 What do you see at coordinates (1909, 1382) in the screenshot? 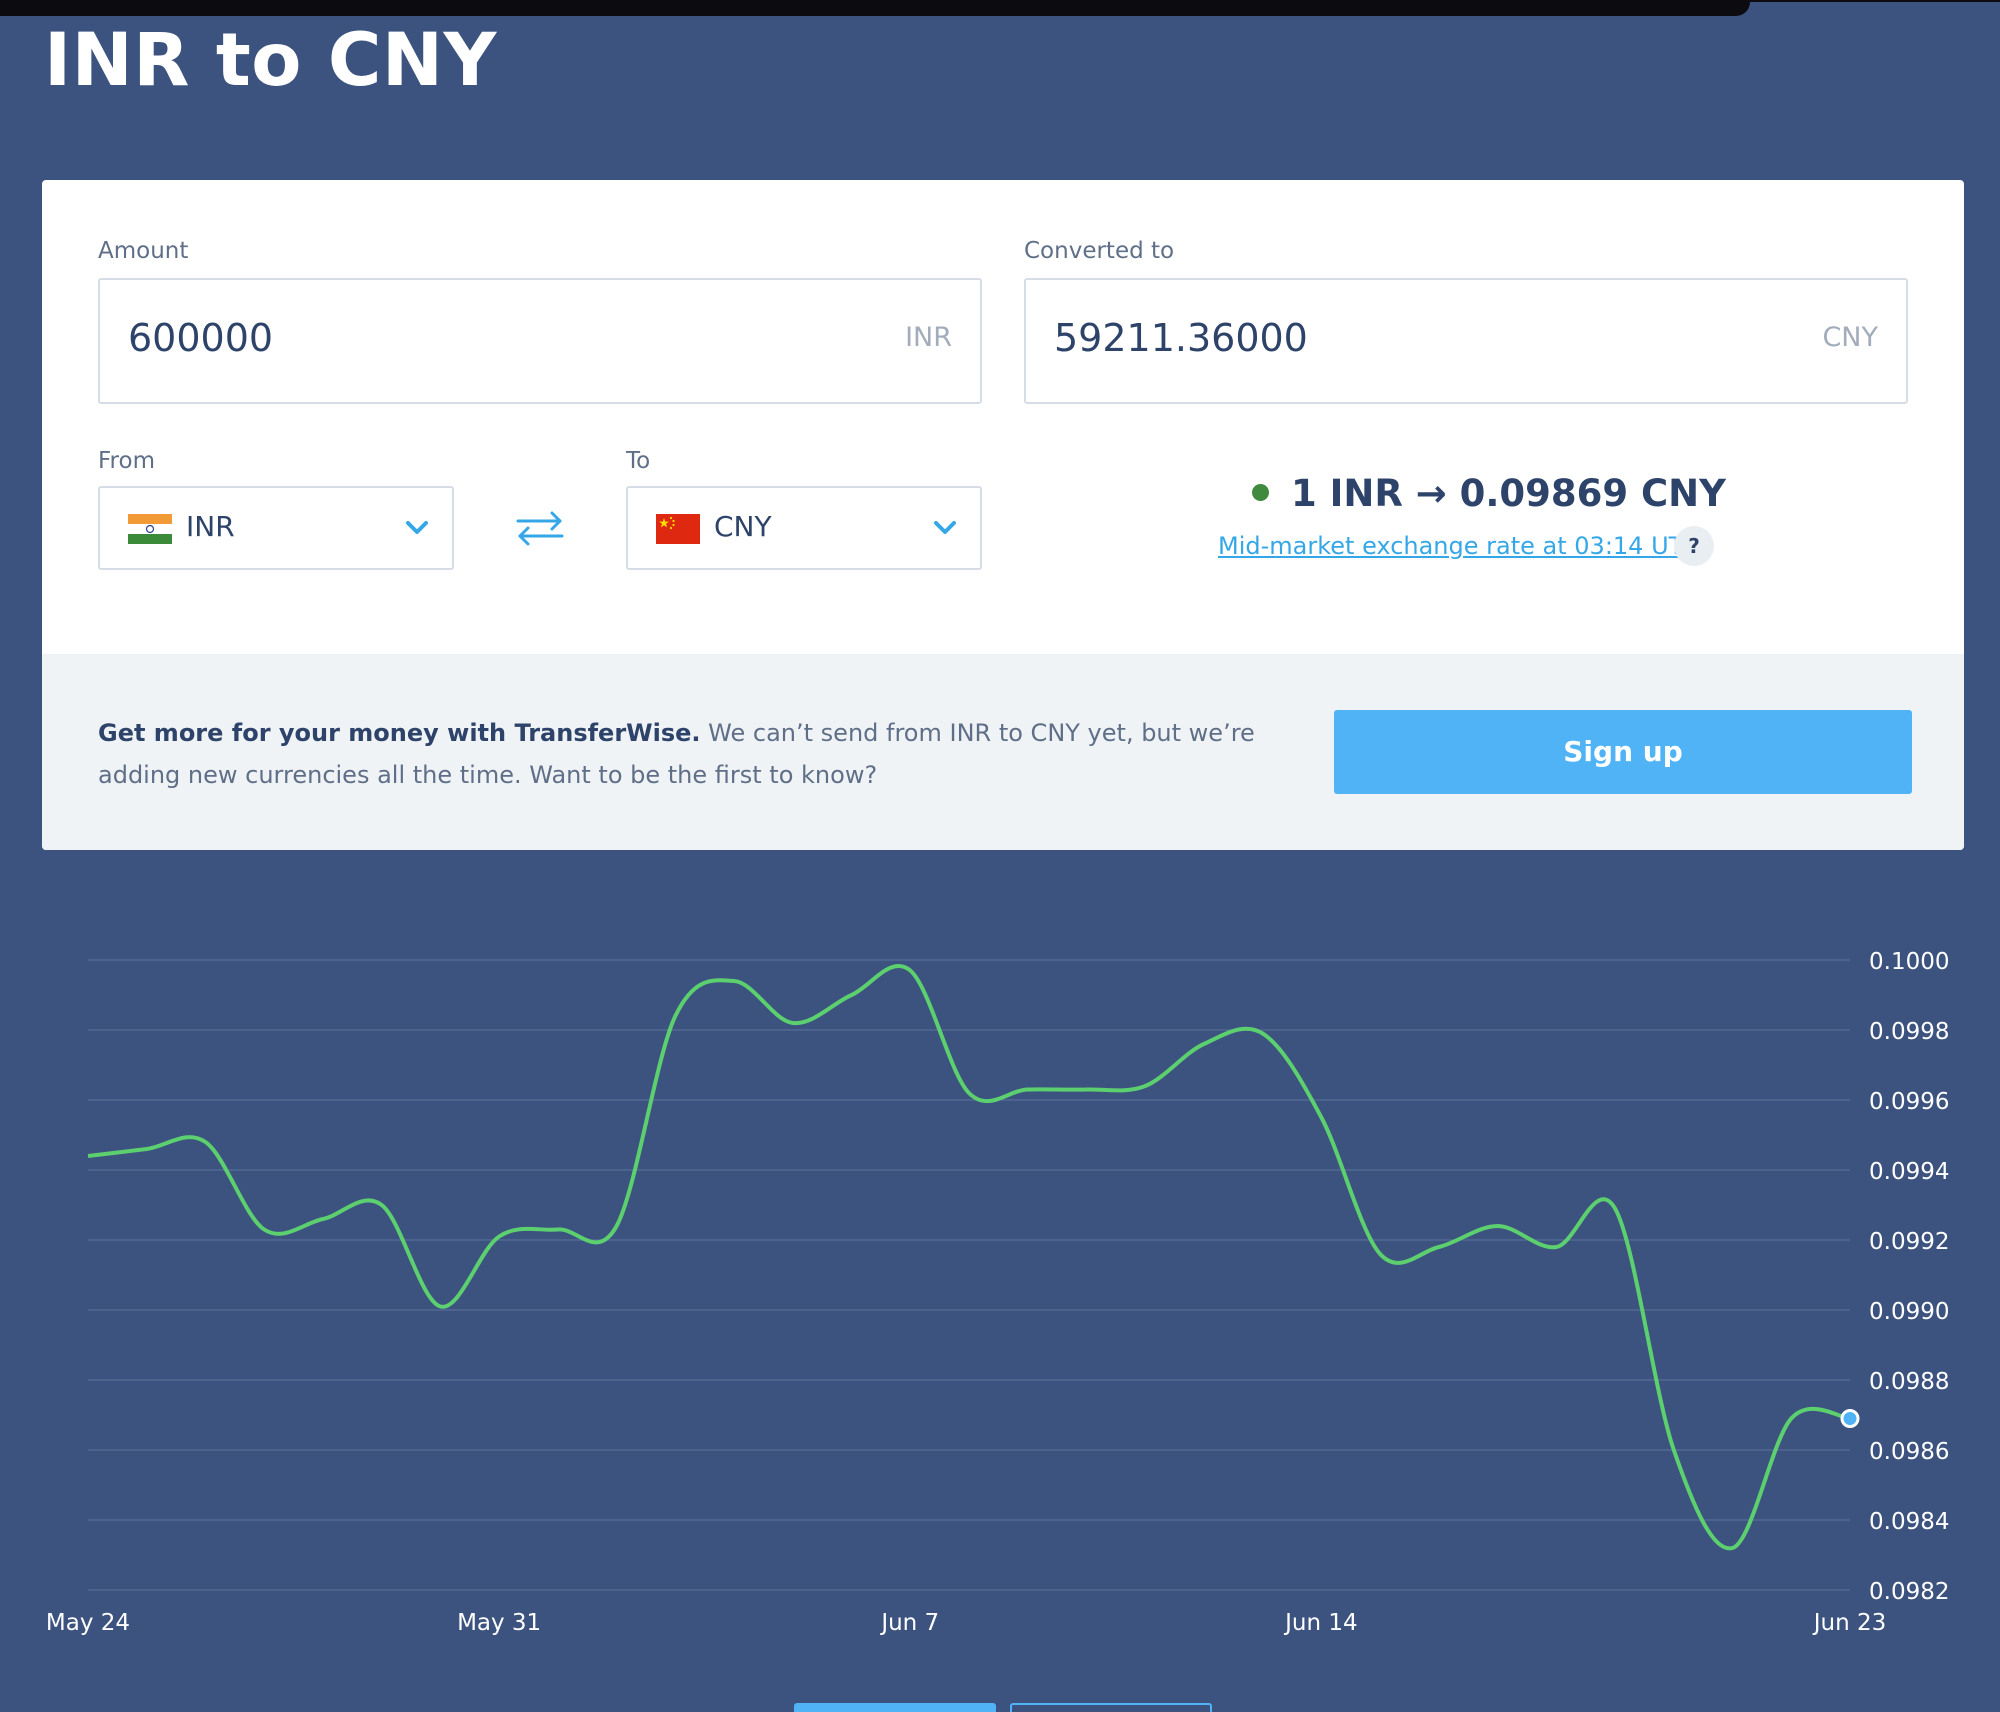
I see `y-tick-label: 0.0988` at bounding box center [1909, 1382].